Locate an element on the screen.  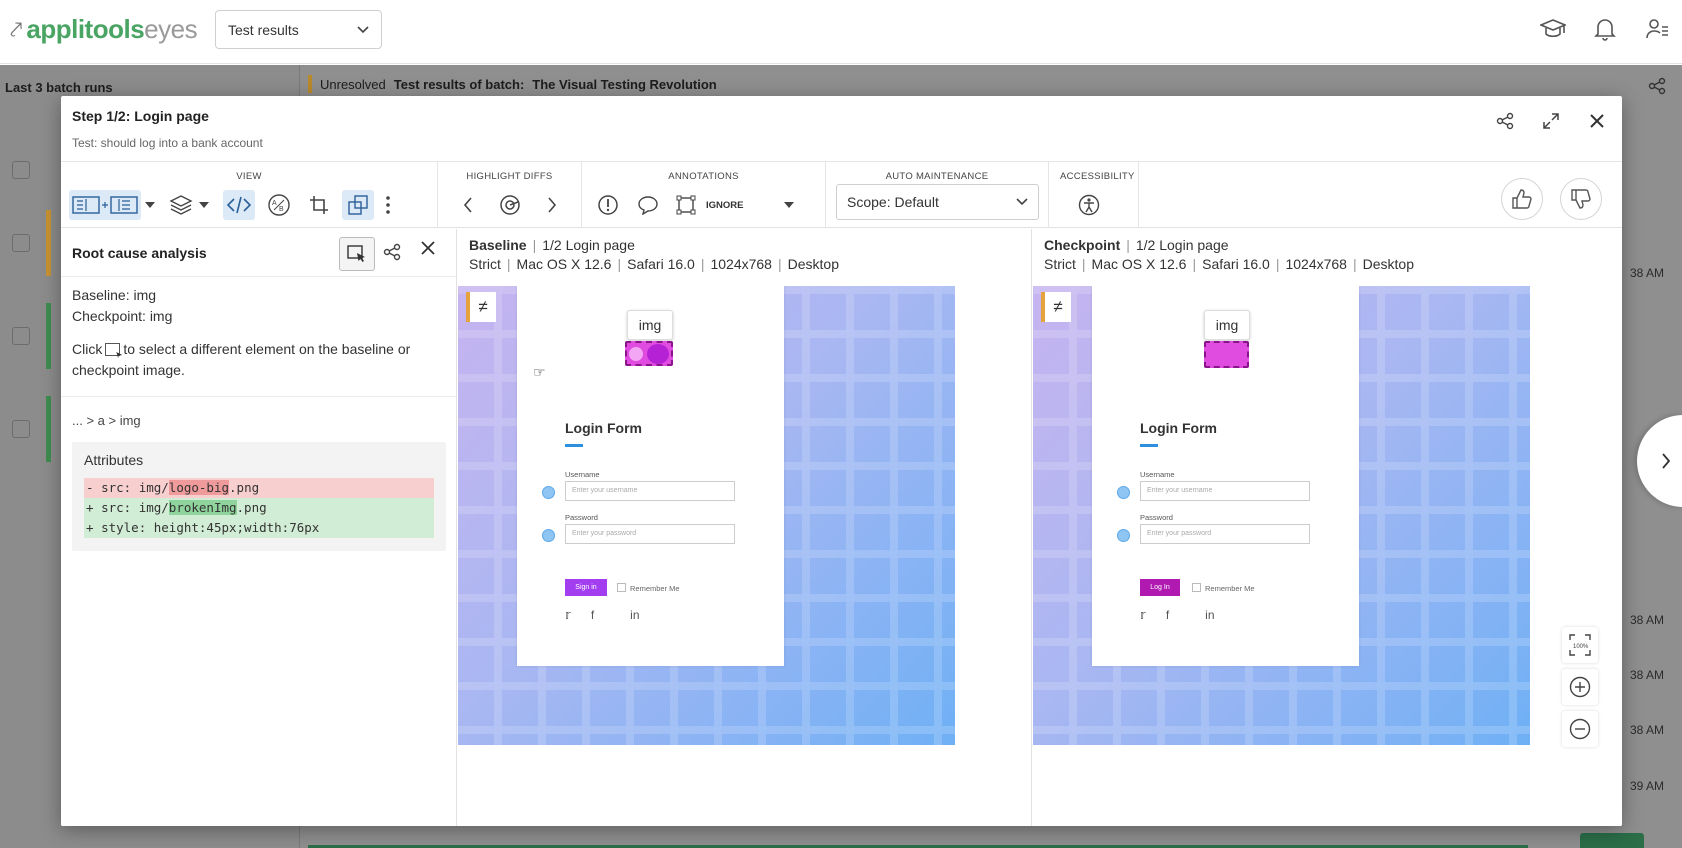
bottom-action-button is located at coordinates (1612, 840).